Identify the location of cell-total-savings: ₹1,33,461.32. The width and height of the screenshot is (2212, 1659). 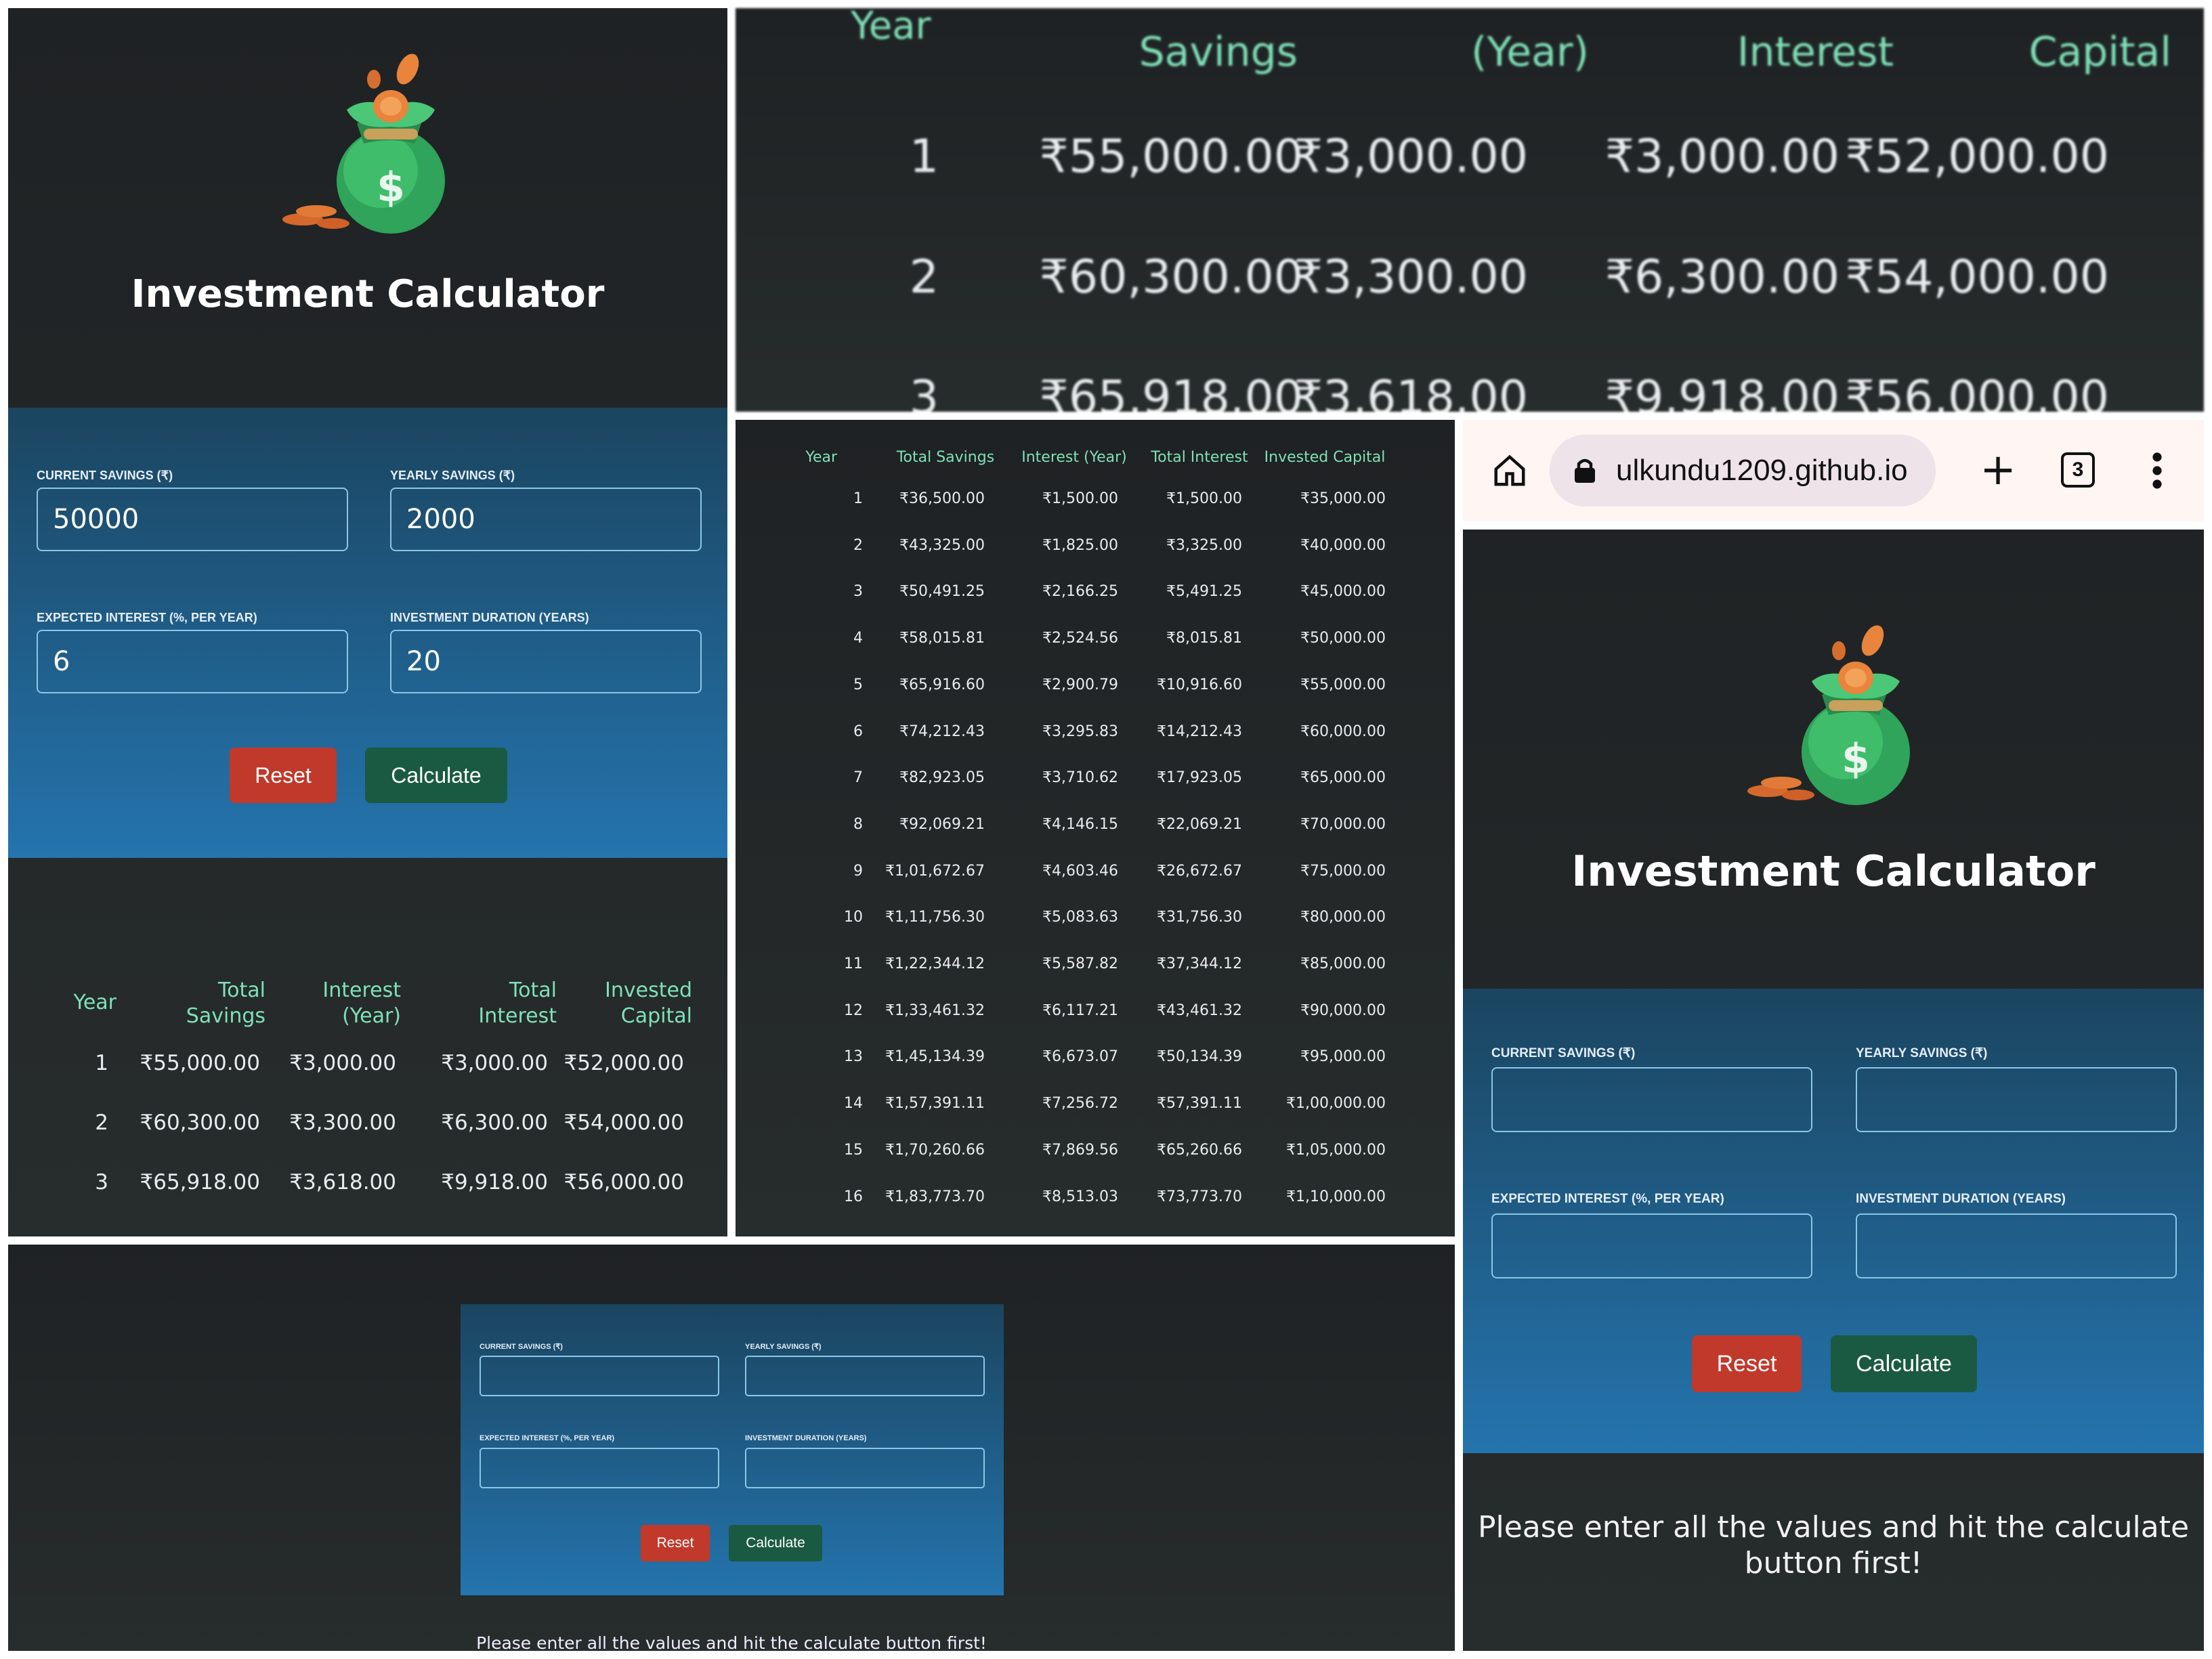
(935, 1010).